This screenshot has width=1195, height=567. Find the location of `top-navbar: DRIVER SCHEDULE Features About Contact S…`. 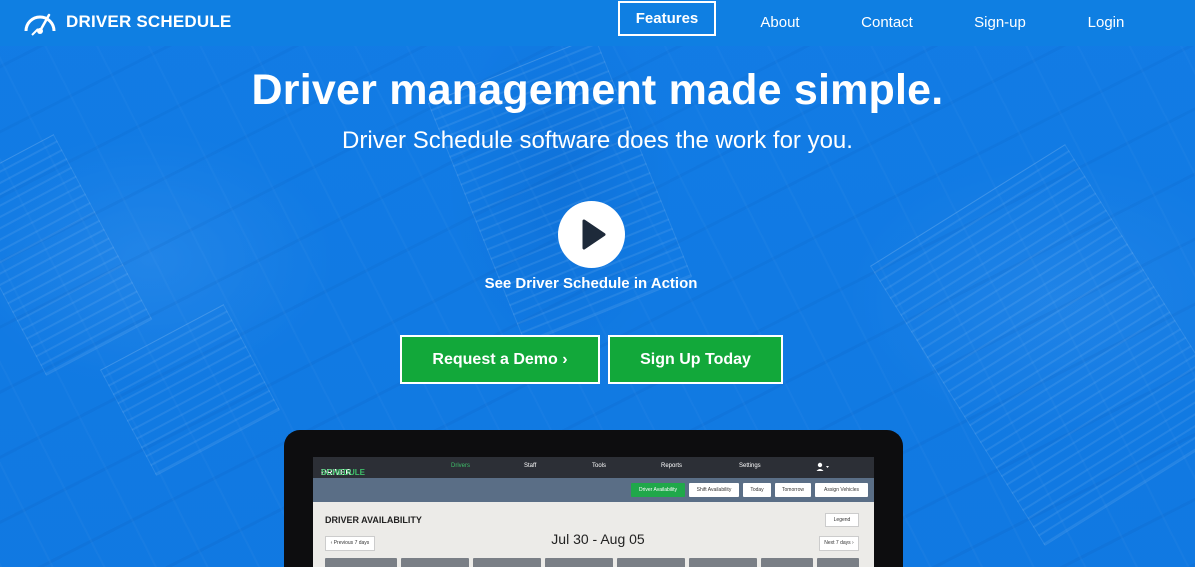

top-navbar: DRIVER SCHEDULE Features About Contact S… is located at coordinates (597, 23).